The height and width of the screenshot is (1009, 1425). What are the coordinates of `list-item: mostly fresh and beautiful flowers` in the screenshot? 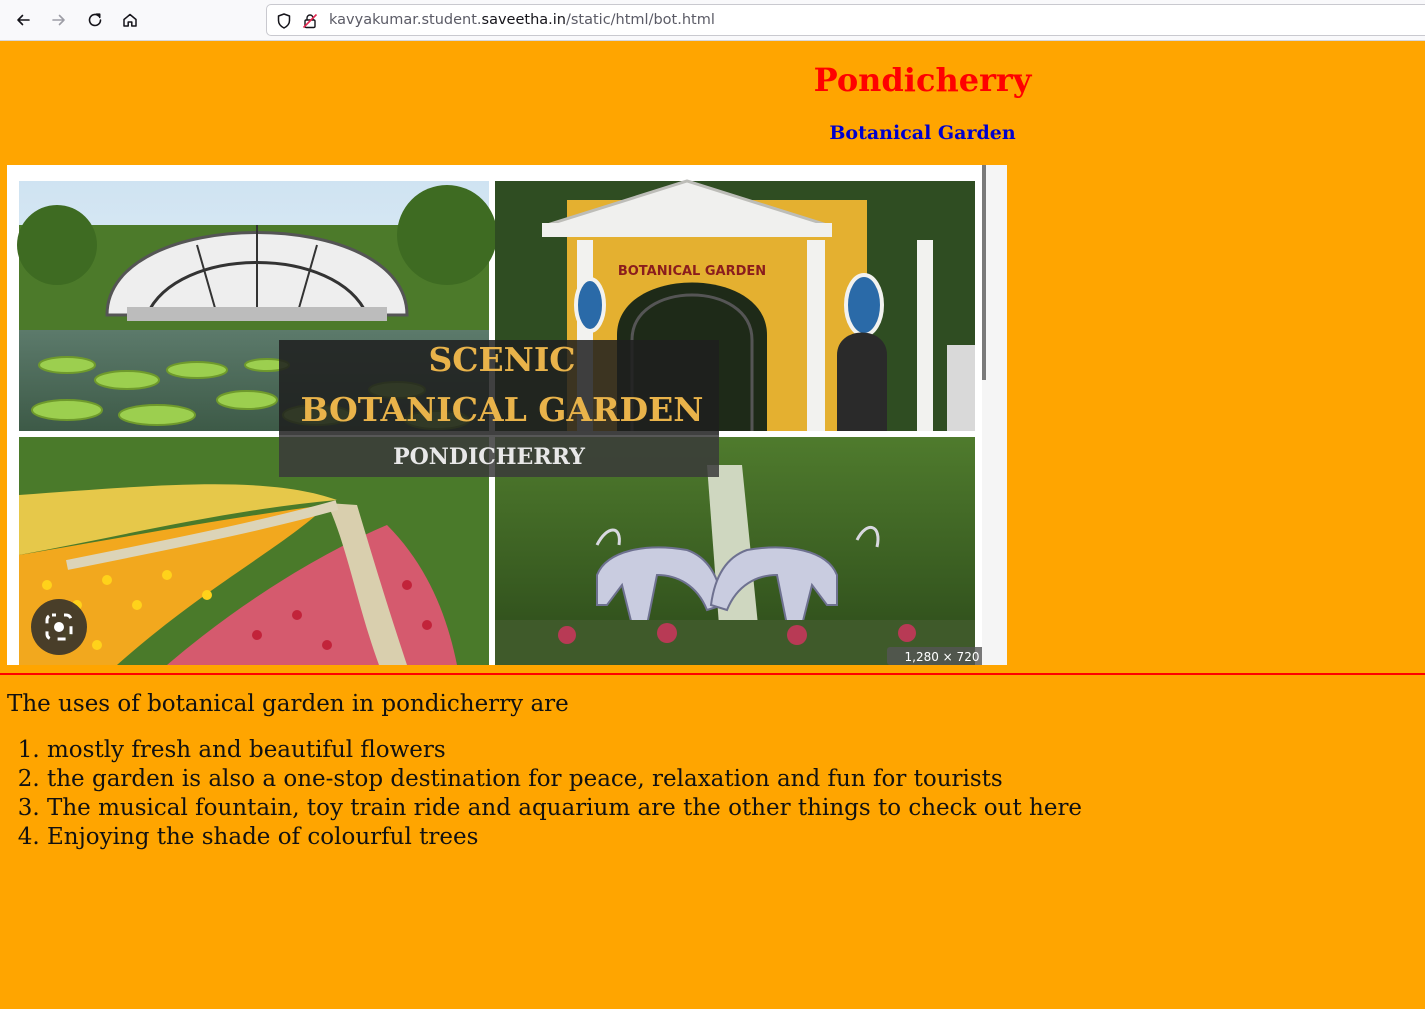 It's located at (564, 750).